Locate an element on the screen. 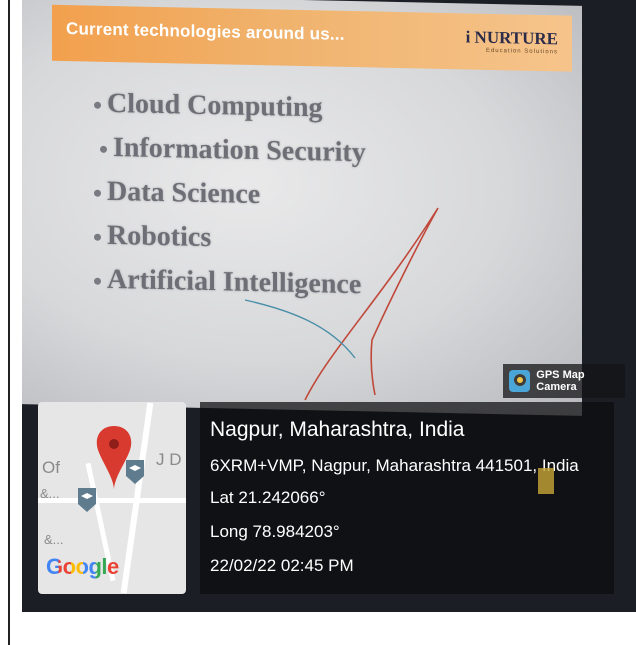 The height and width of the screenshot is (645, 636). gps-map-camera-icon is located at coordinates (520, 381).